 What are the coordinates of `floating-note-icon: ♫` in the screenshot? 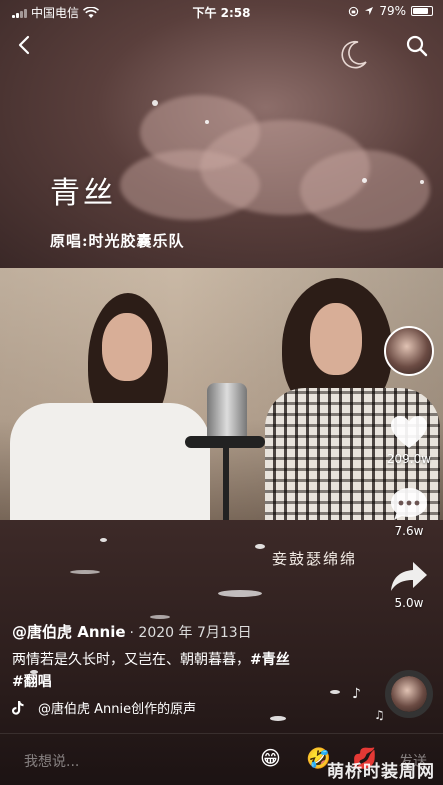 It's located at (379, 715).